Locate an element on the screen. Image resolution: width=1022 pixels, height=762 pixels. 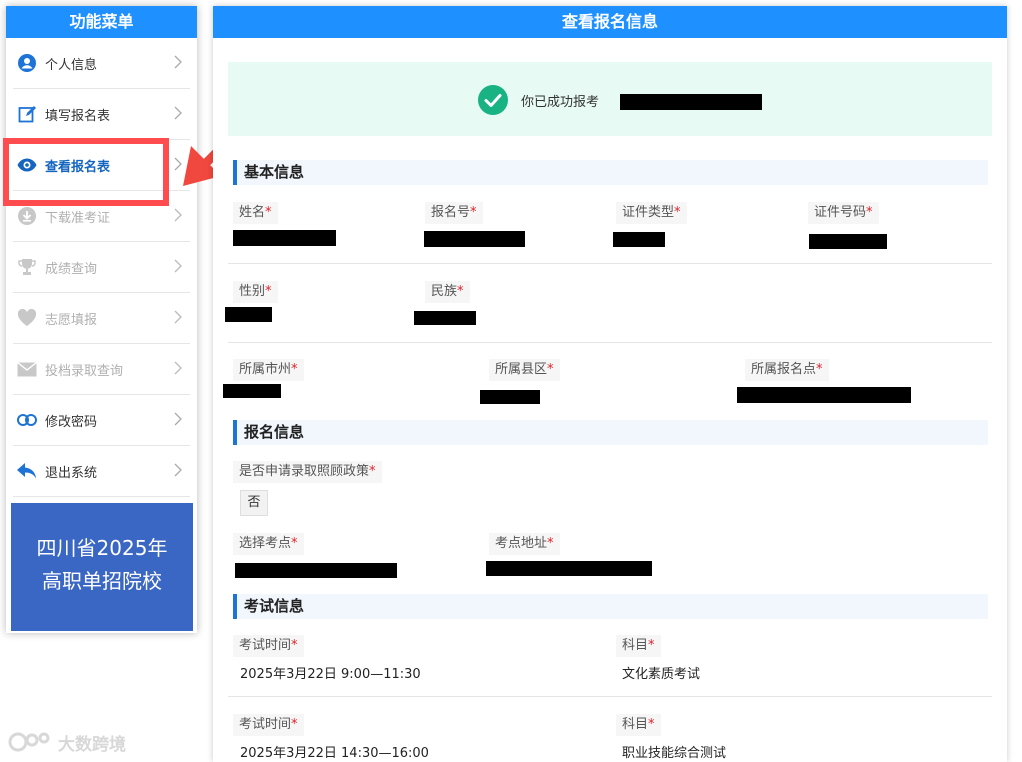
watermark-text: 大数跨境 is located at coordinates (92, 744).